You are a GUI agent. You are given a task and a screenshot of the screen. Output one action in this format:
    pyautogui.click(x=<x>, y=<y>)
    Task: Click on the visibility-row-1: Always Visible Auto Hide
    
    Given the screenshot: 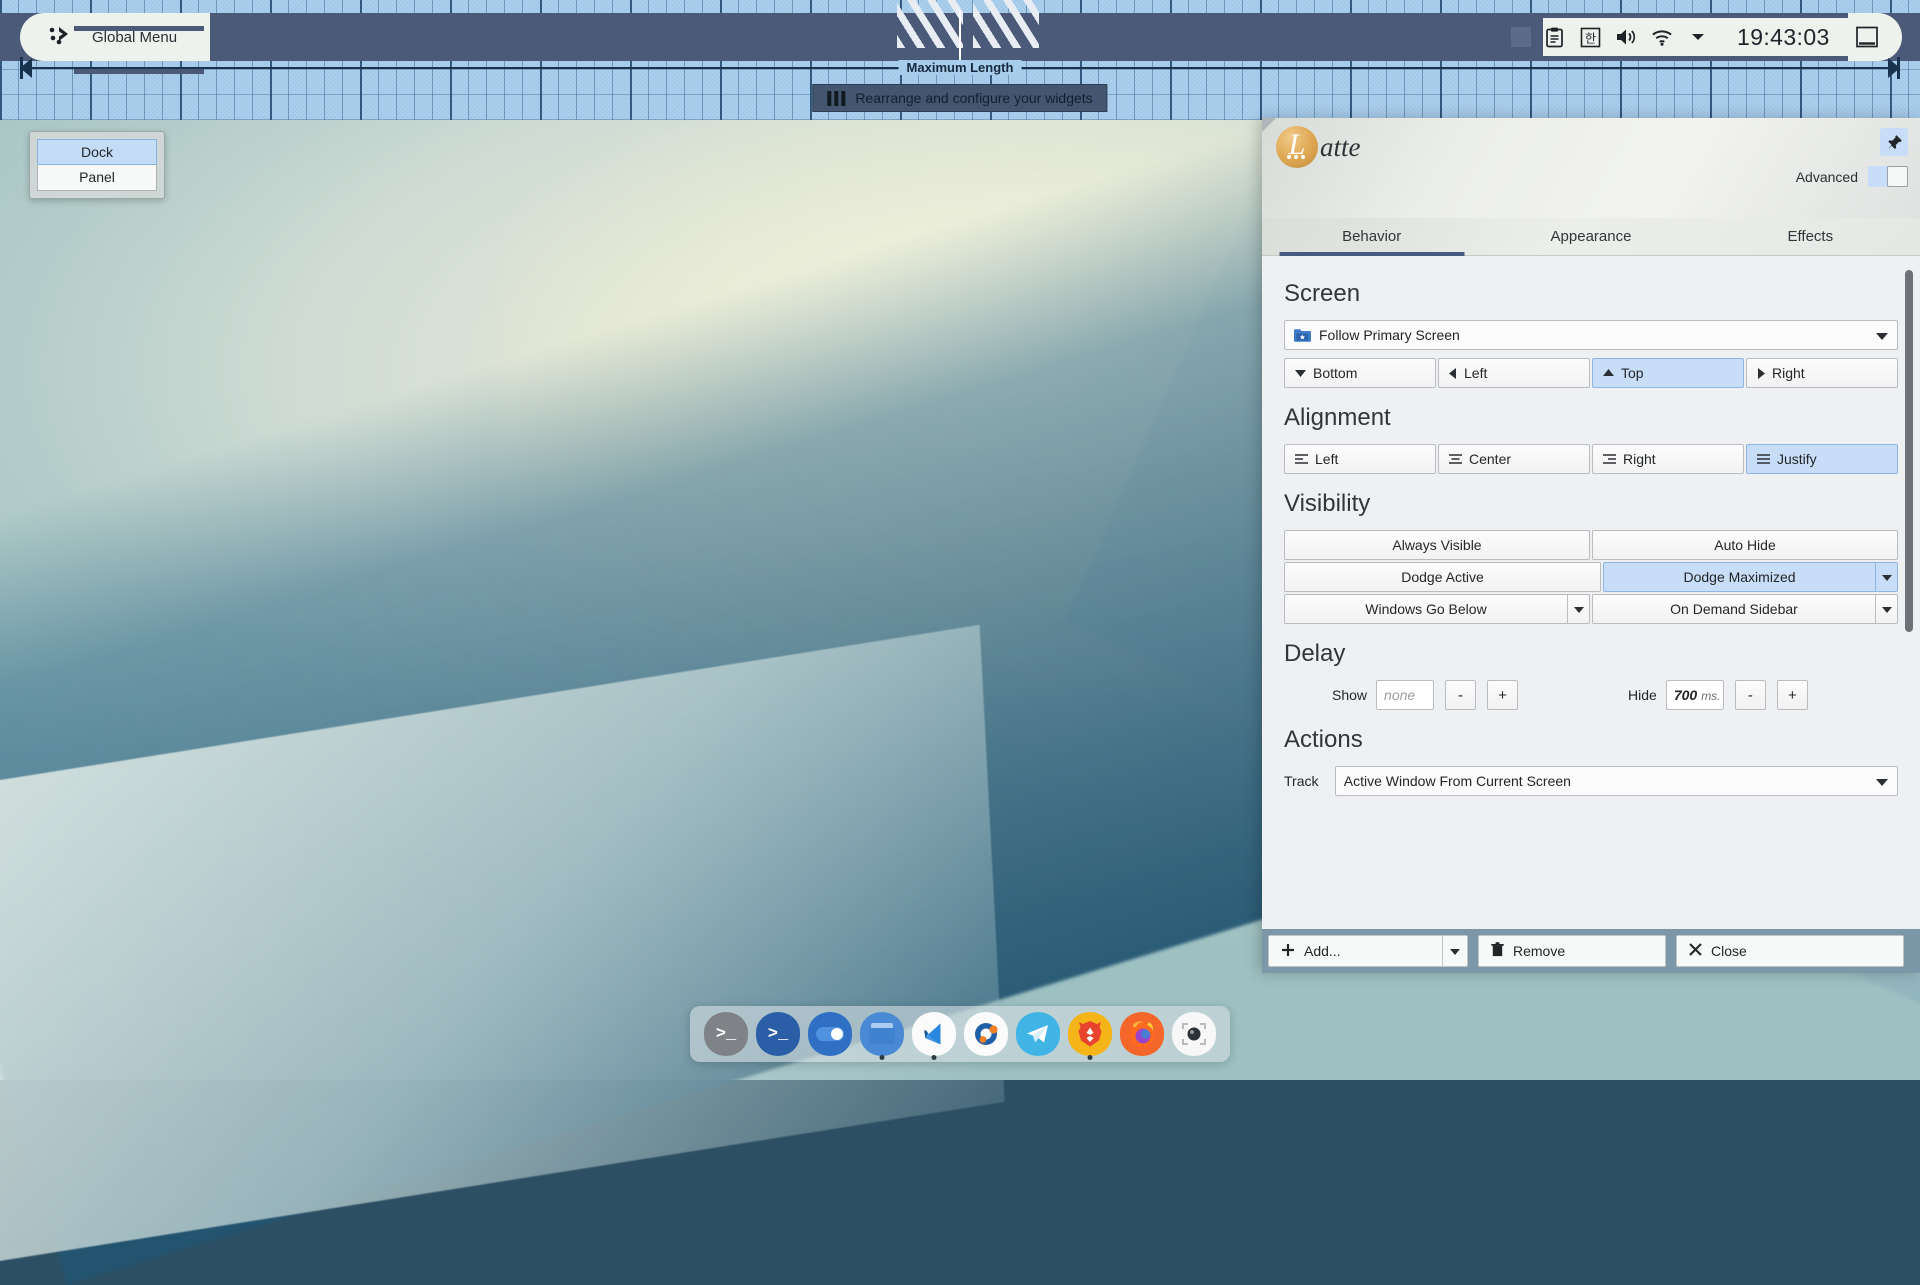 What is the action you would take?
    pyautogui.click(x=1591, y=545)
    